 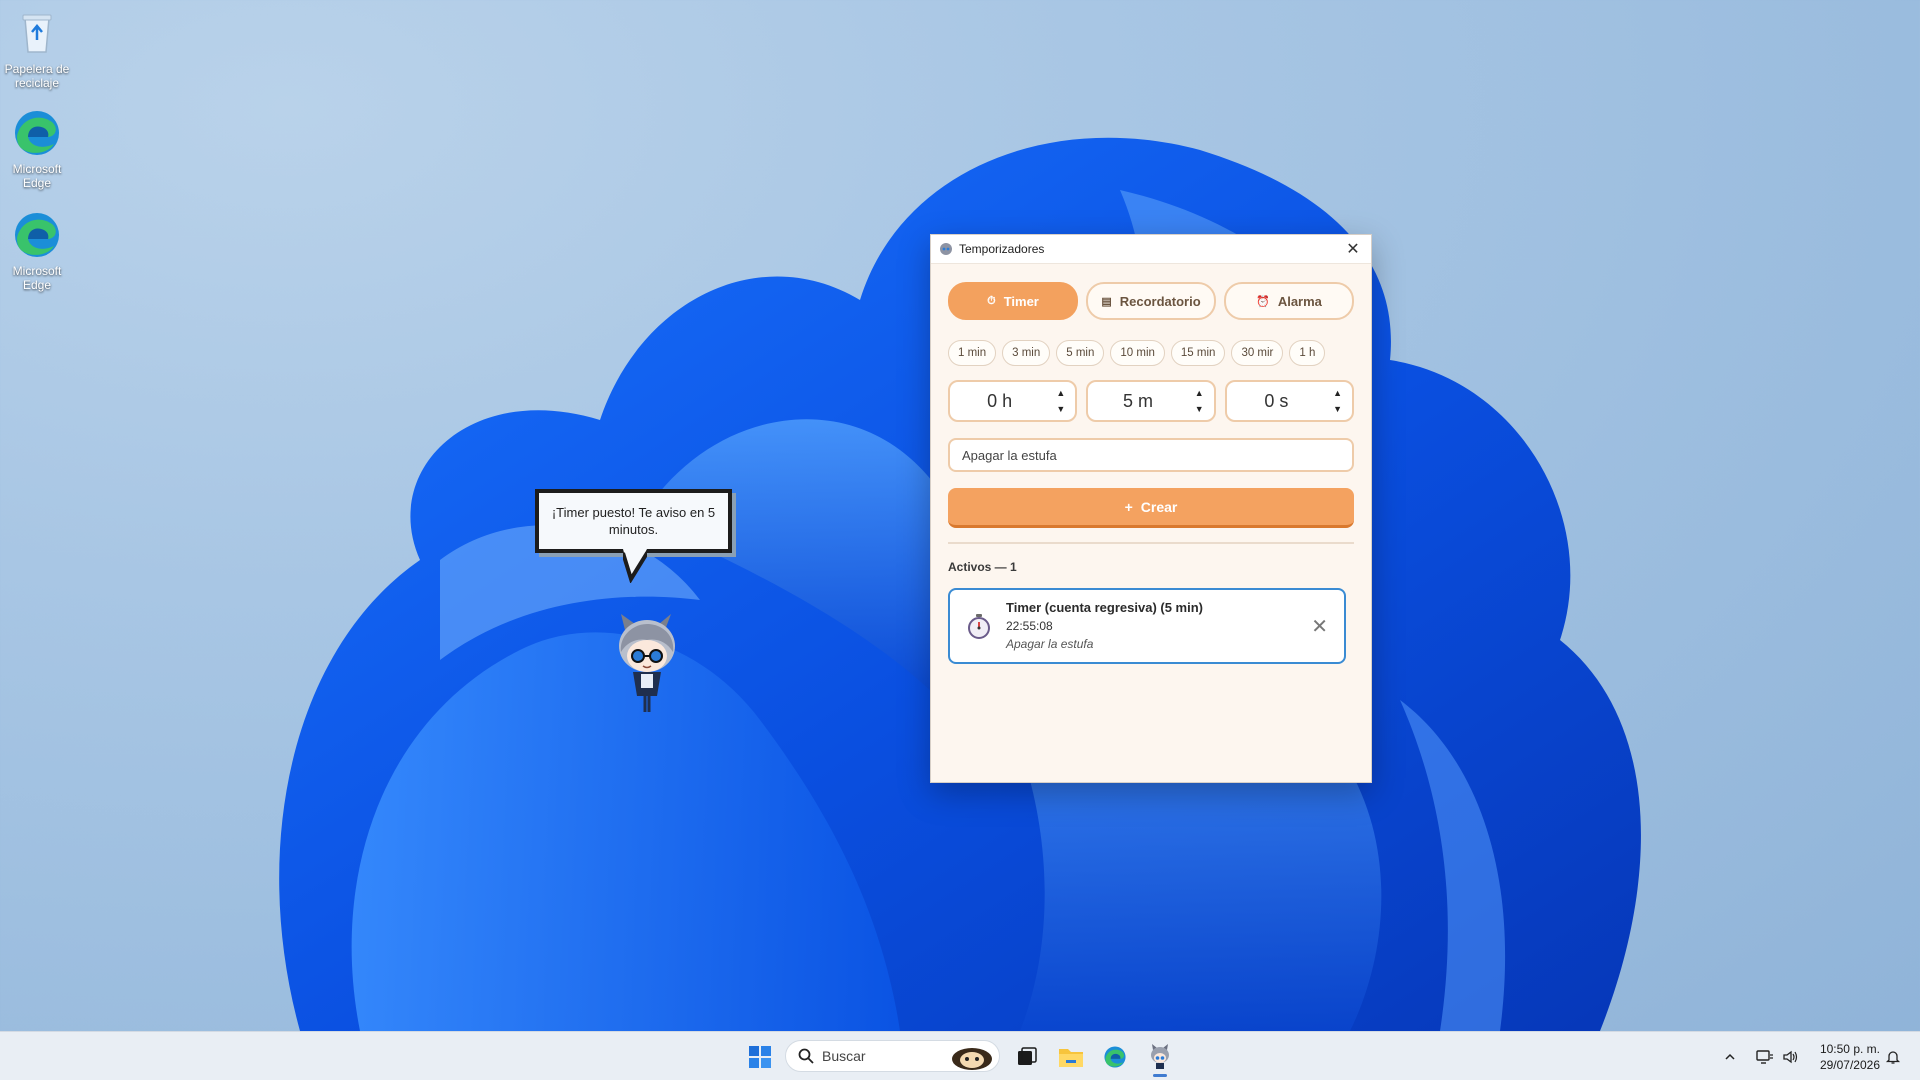 I want to click on speech-bubble-text: ¡Timer puesto! Te aviso en 5 minutos., so click(x=633, y=521).